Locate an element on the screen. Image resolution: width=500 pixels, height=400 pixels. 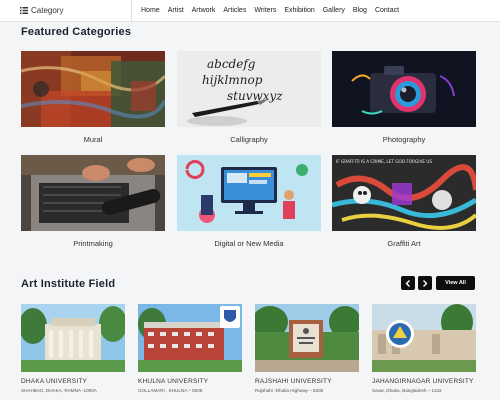
institute-name-rajshahi: RAJSHAHI UNIVERSITY is located at coordinates (293, 381).